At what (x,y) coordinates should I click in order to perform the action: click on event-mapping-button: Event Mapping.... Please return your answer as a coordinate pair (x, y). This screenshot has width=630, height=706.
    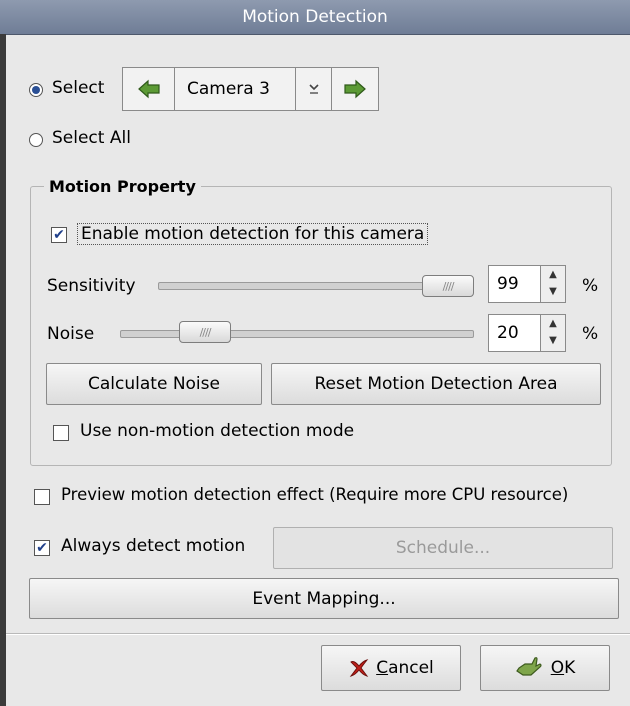
    Looking at the image, I should click on (324, 598).